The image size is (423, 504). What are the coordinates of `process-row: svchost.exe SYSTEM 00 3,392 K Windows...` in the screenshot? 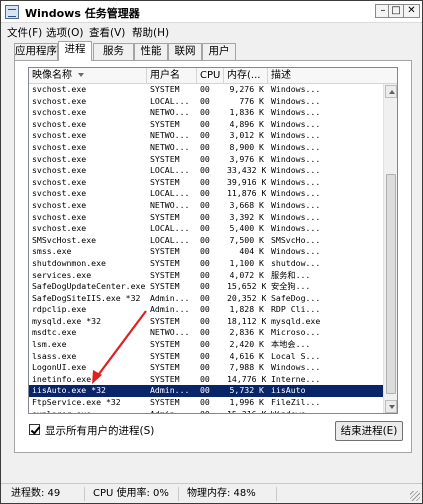 It's located at (206, 218).